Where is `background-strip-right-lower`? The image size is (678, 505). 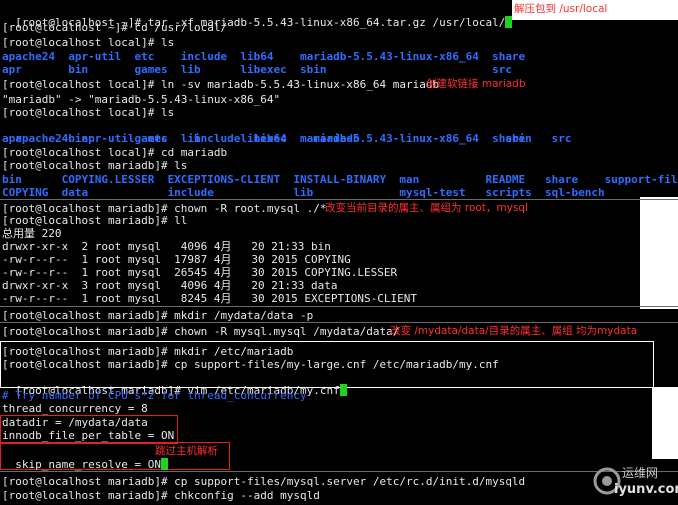
background-strip-right-lower is located at coordinates (665, 423).